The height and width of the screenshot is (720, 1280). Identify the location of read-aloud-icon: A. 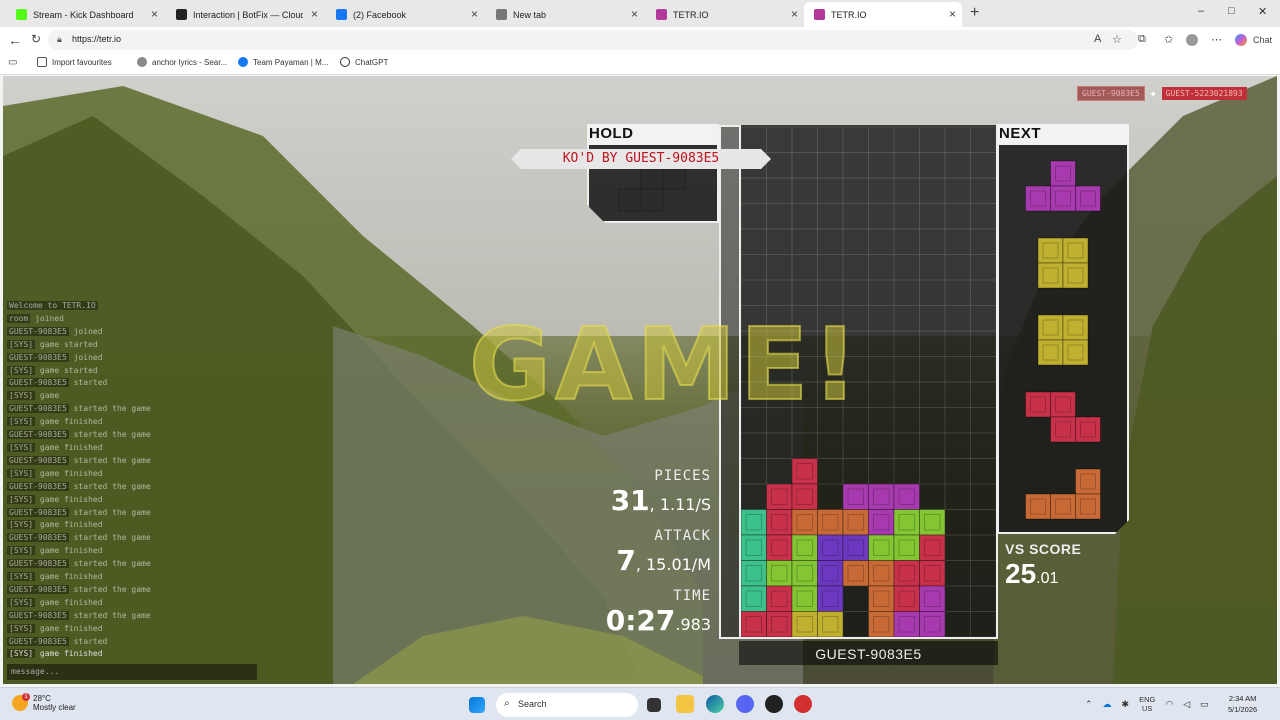
(1097, 39).